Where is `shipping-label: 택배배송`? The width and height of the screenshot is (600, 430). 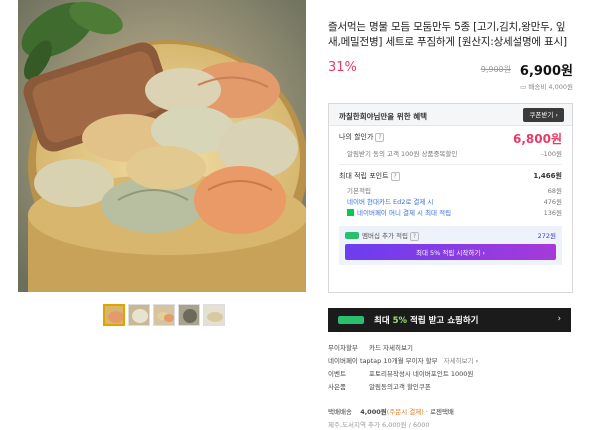
shipping-label: 택배배송 is located at coordinates (340, 412).